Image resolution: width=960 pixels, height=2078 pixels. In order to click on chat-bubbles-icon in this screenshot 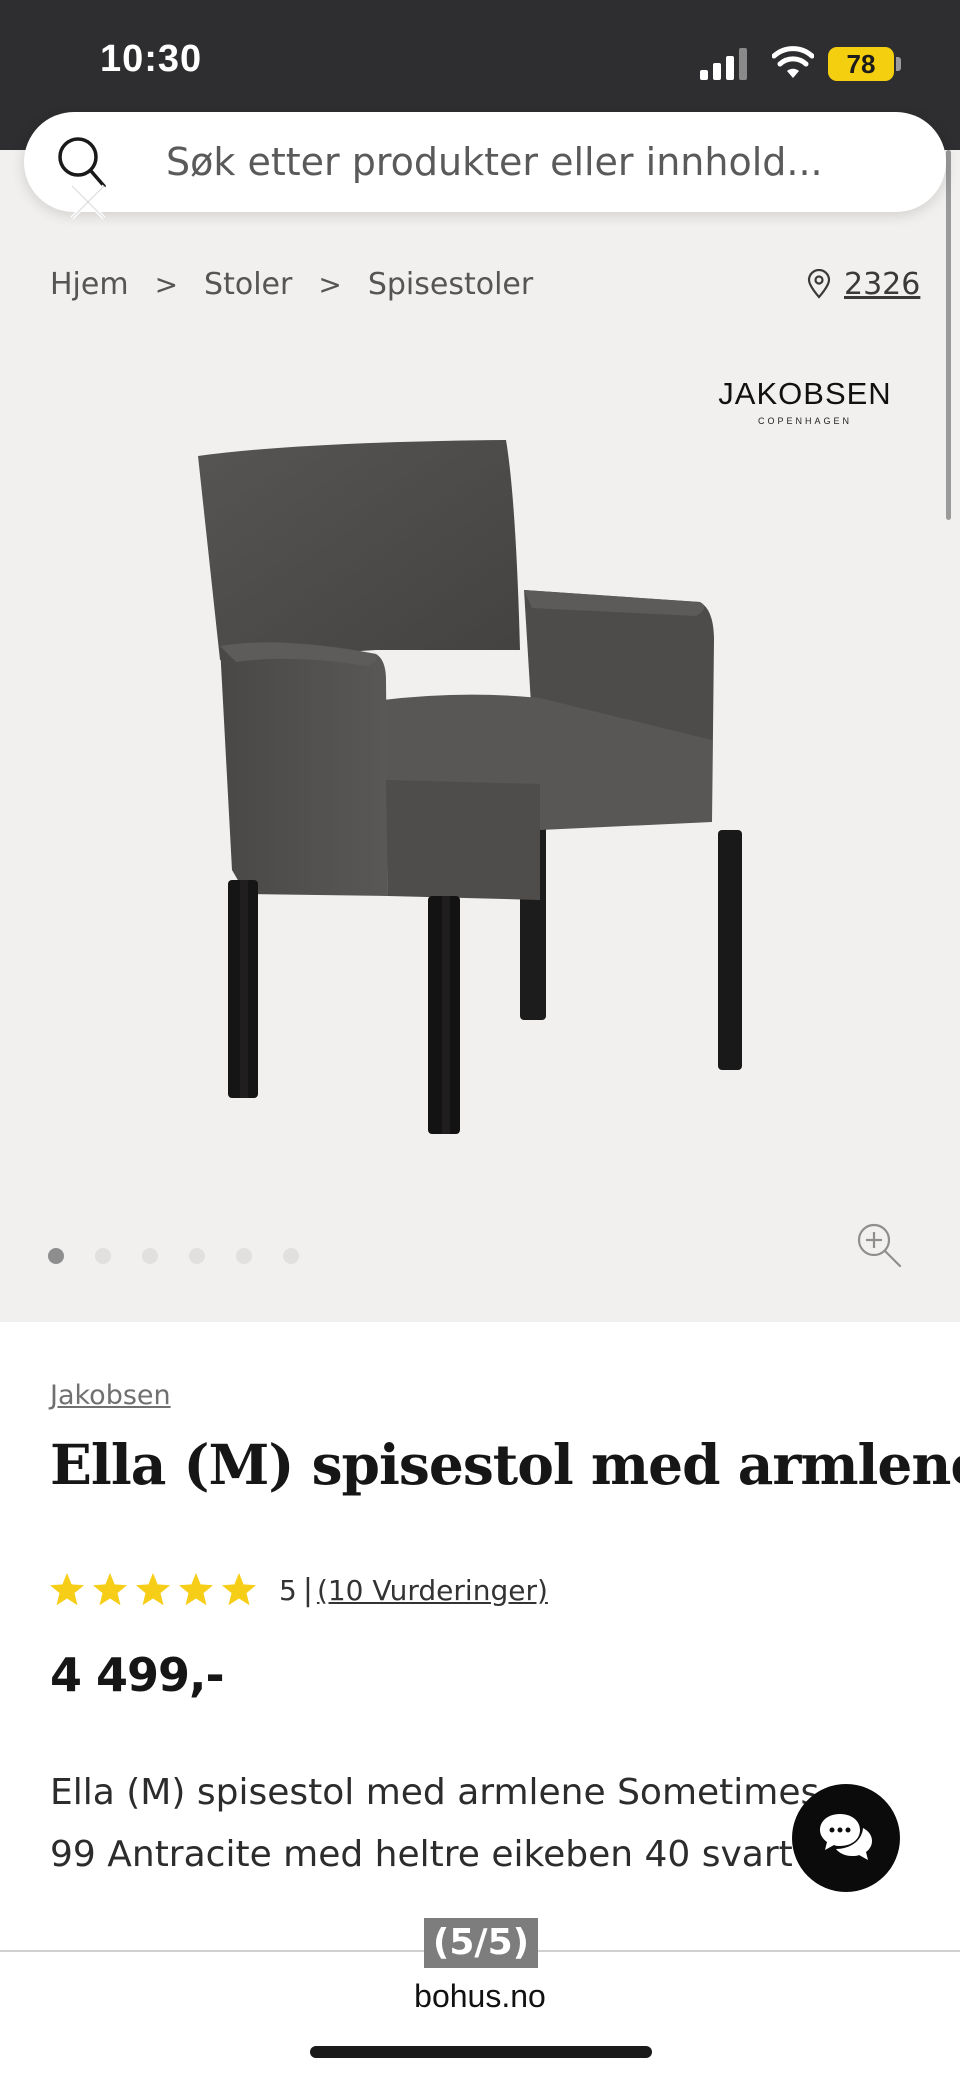, I will do `click(846, 1837)`.